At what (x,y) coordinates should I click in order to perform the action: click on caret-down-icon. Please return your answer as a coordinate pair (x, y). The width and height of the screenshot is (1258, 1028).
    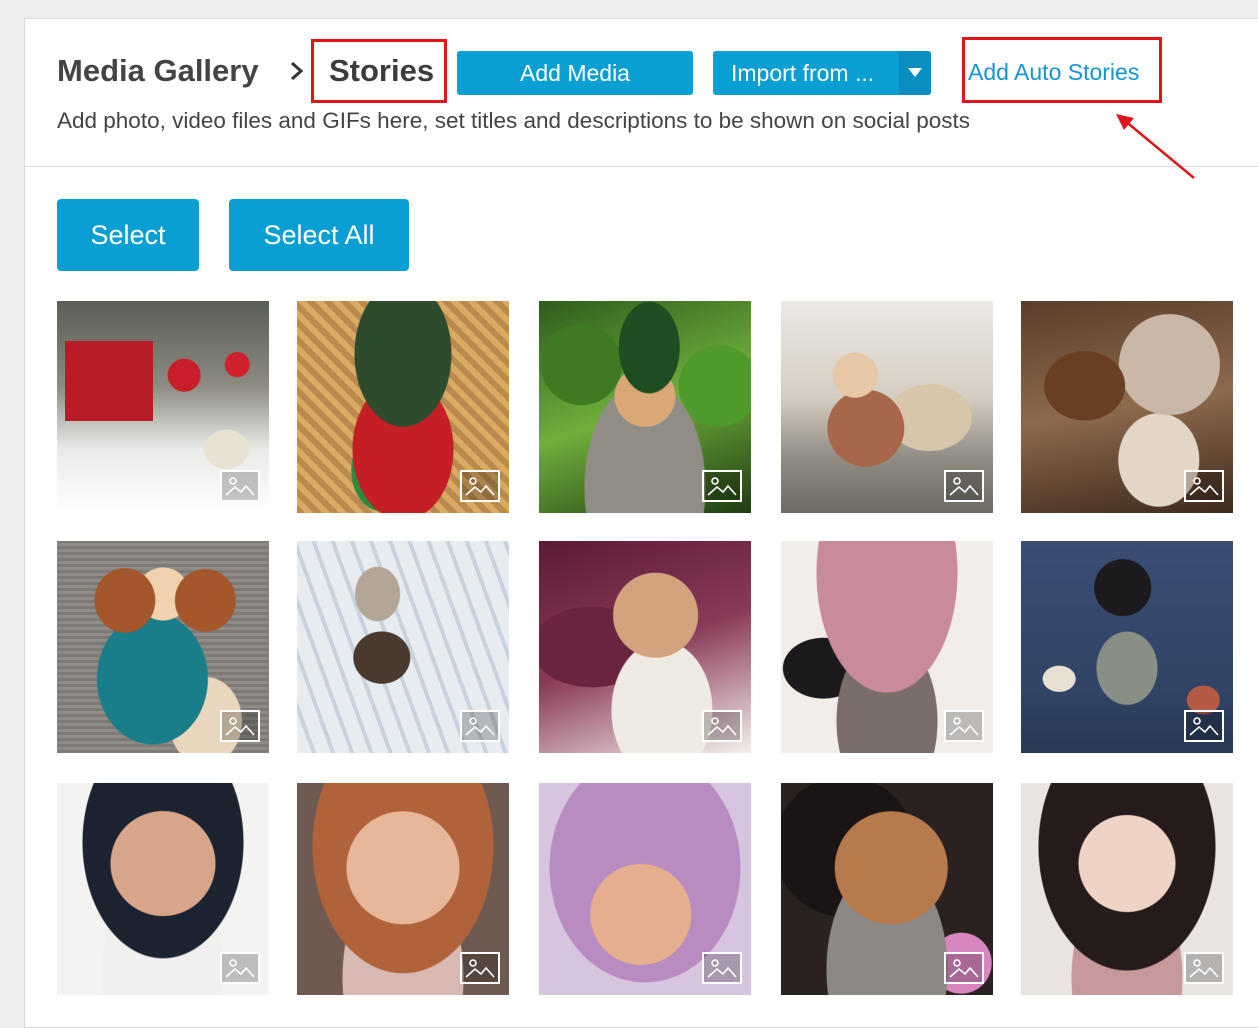
    Looking at the image, I should click on (915, 72).